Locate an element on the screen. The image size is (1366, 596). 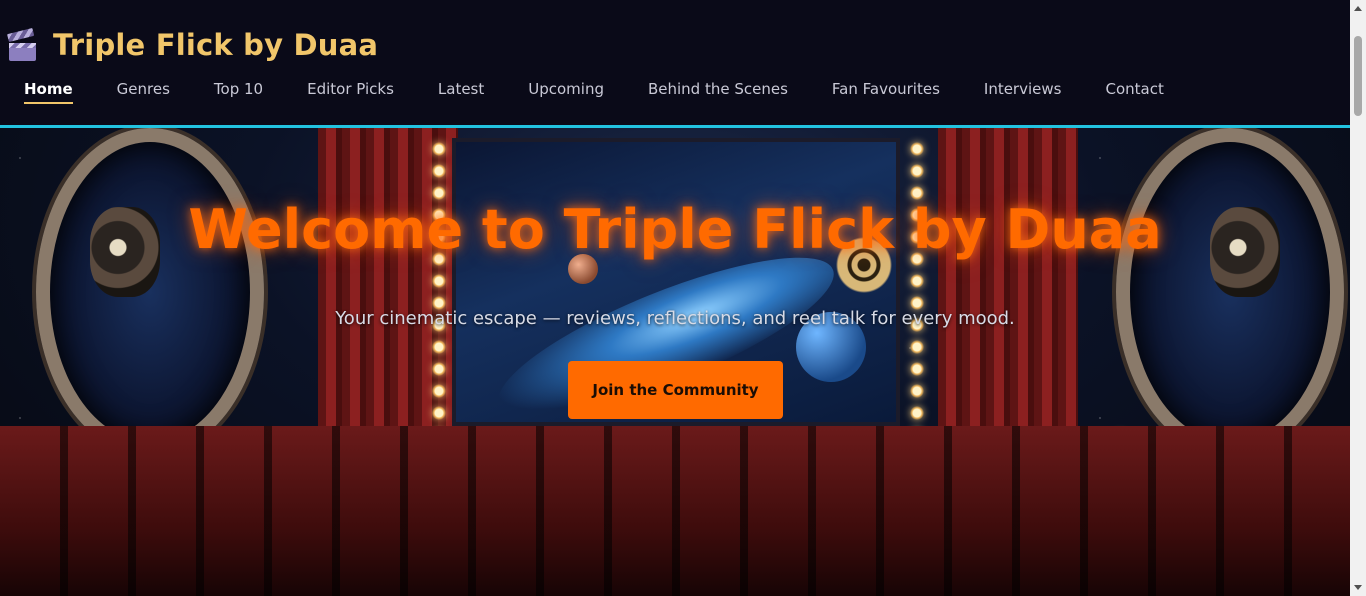
scroll-thumb is located at coordinates (1358, 76).